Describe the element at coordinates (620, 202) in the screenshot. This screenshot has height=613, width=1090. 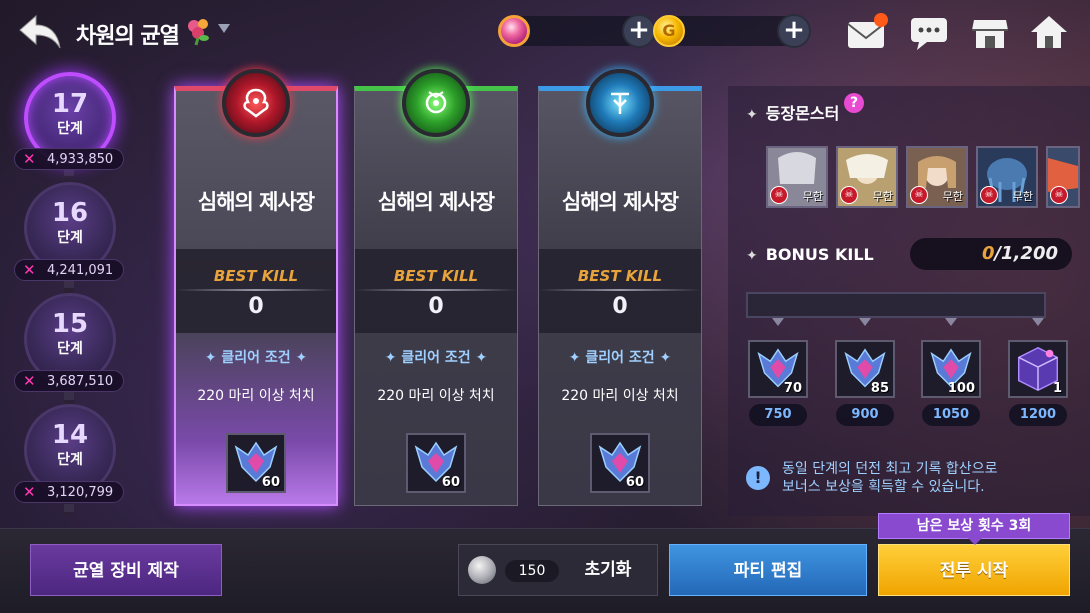
I see `dungeon-name: 심해의 제사장` at that location.